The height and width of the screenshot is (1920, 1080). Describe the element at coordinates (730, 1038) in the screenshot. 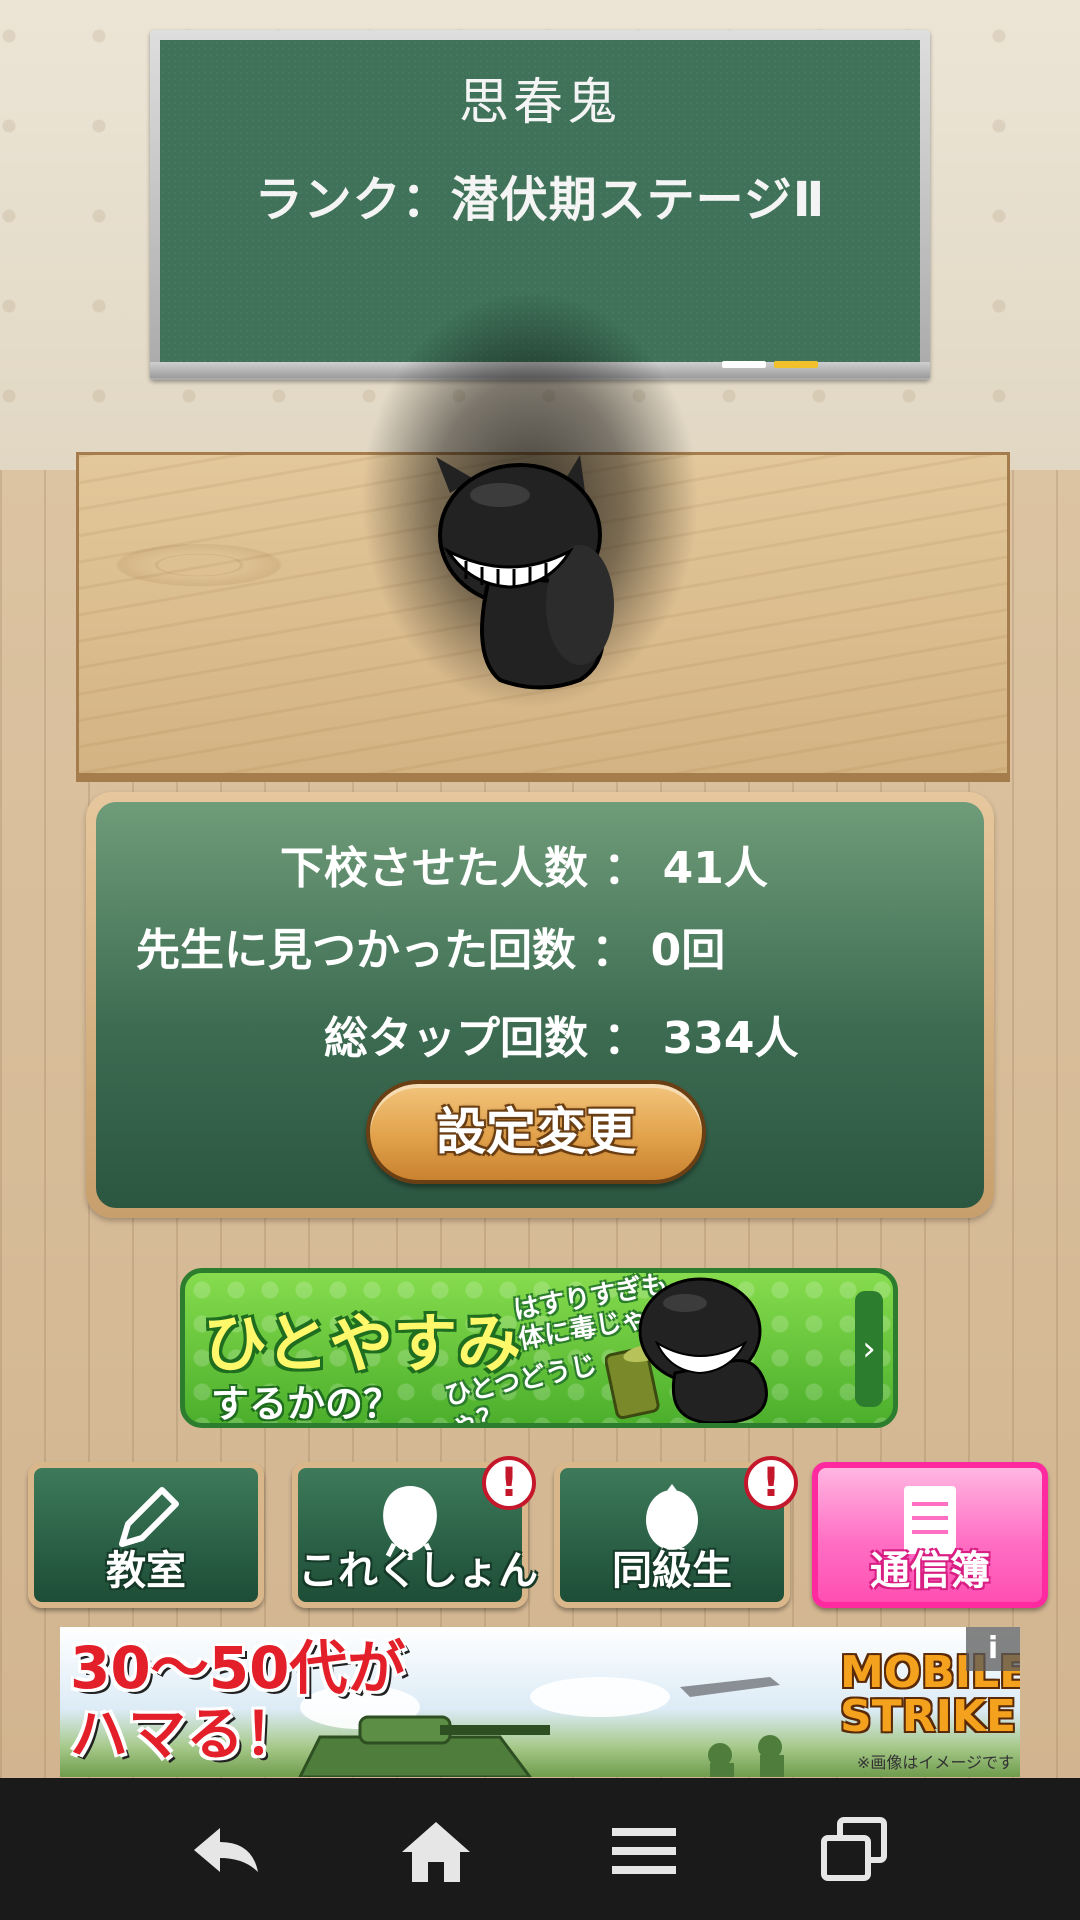

I see `stat-value: 334人` at that location.